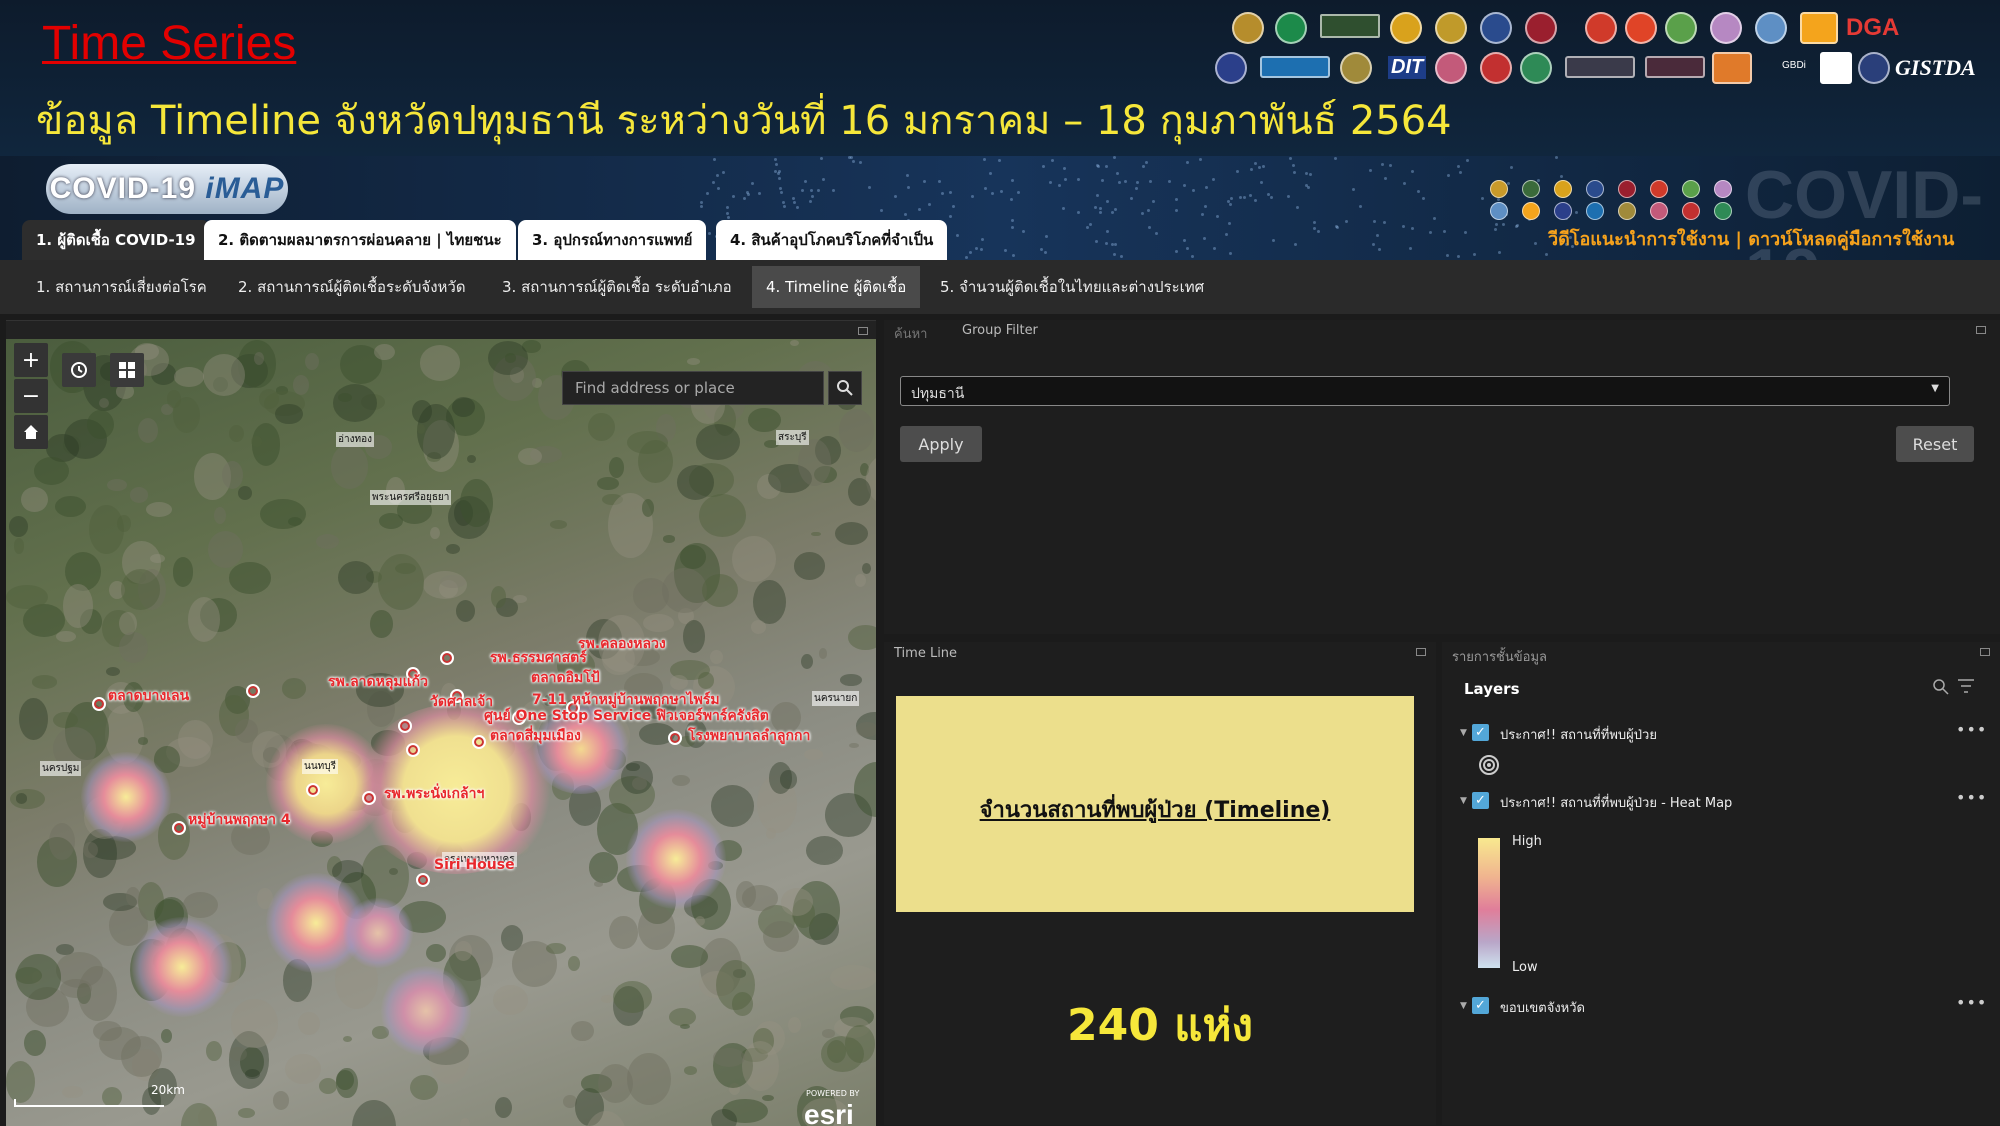 The image size is (2000, 1126). I want to click on tab-medical-equipment: 3. อุปกรณ์ทางการแพทย์, so click(612, 240).